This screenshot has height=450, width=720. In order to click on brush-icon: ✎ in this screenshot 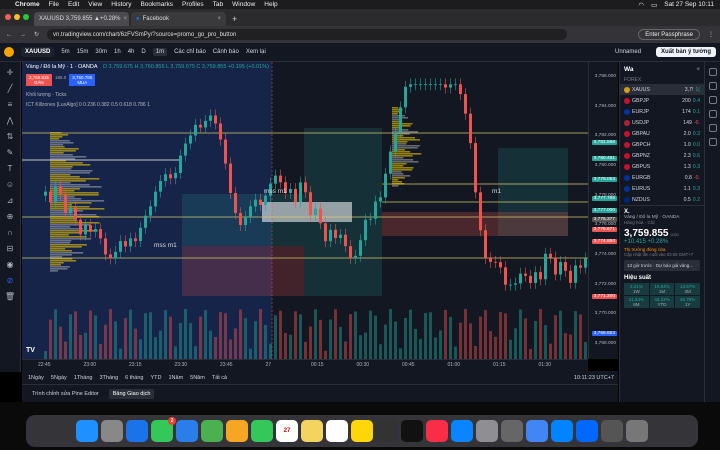, I will do `click(10, 152)`.